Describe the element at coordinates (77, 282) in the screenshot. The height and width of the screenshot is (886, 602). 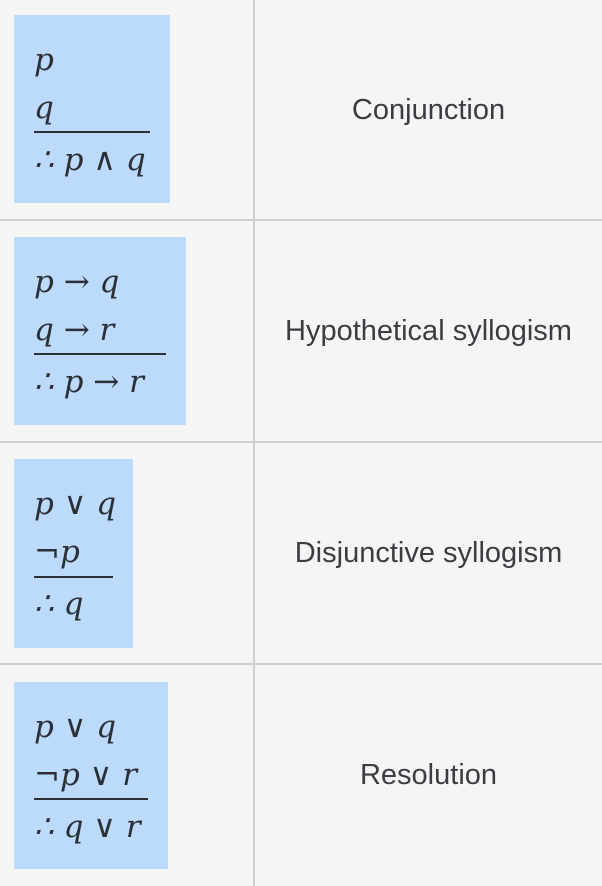
I see `premise-1: p → q` at that location.